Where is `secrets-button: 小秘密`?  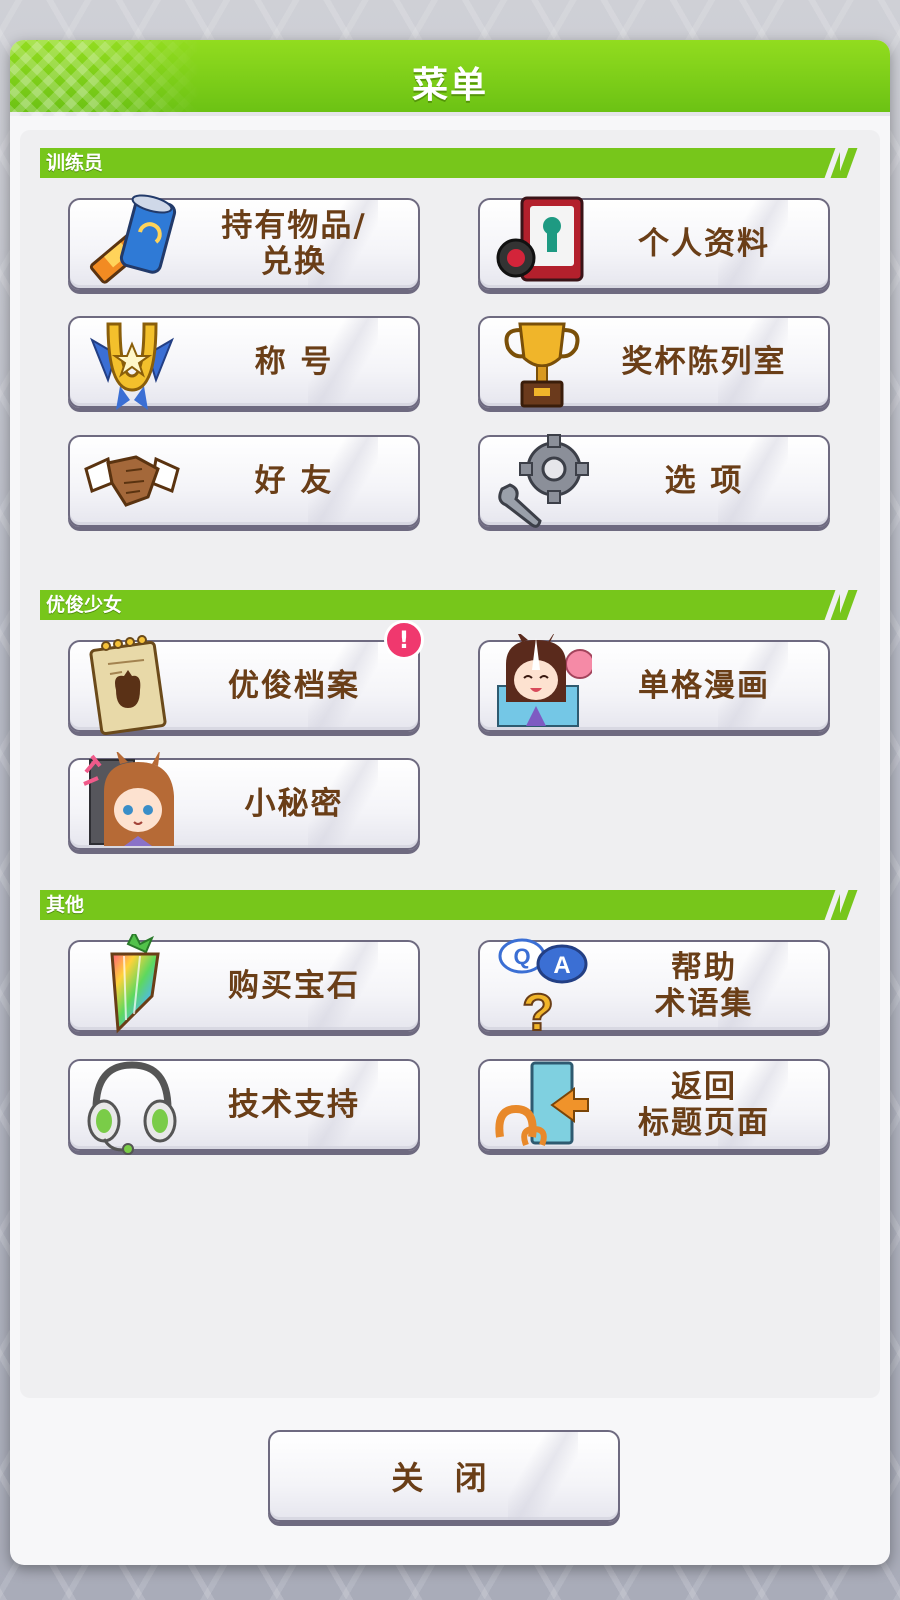 secrets-button: 小秘密 is located at coordinates (244, 801).